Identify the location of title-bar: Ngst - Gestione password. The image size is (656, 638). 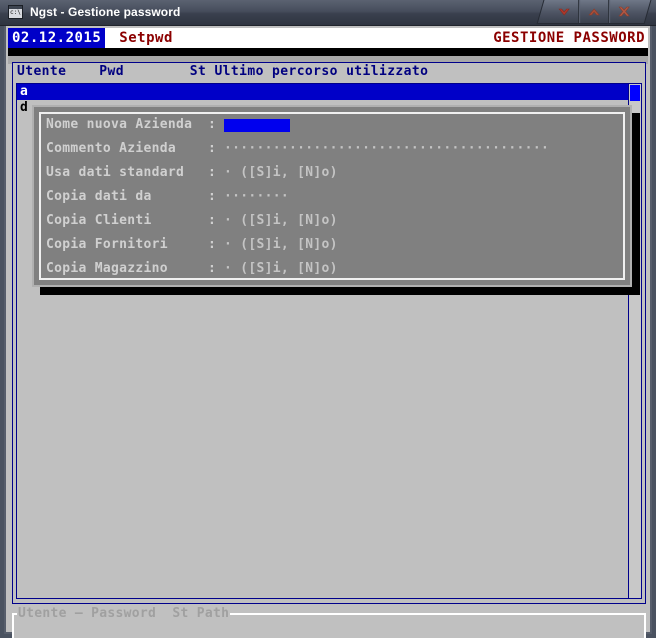
(328, 13).